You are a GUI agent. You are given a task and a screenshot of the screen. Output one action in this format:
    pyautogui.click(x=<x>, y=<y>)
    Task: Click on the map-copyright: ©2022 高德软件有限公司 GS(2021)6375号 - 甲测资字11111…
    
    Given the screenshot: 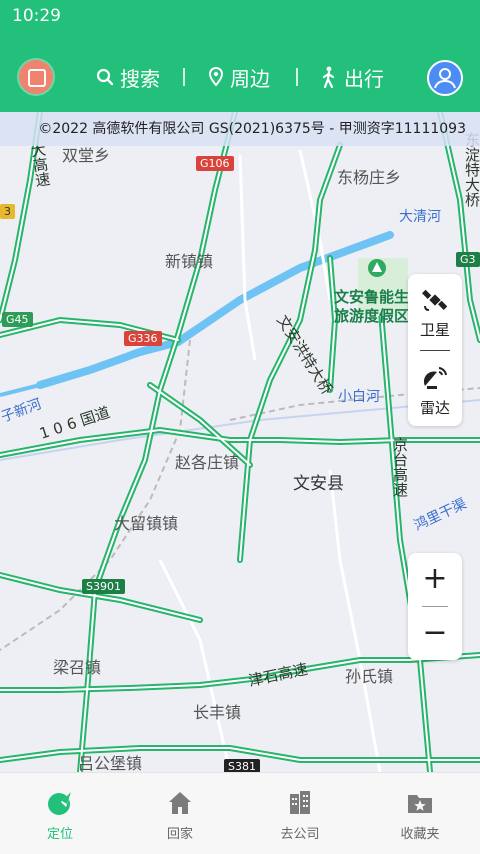 What is the action you would take?
    pyautogui.click(x=240, y=129)
    